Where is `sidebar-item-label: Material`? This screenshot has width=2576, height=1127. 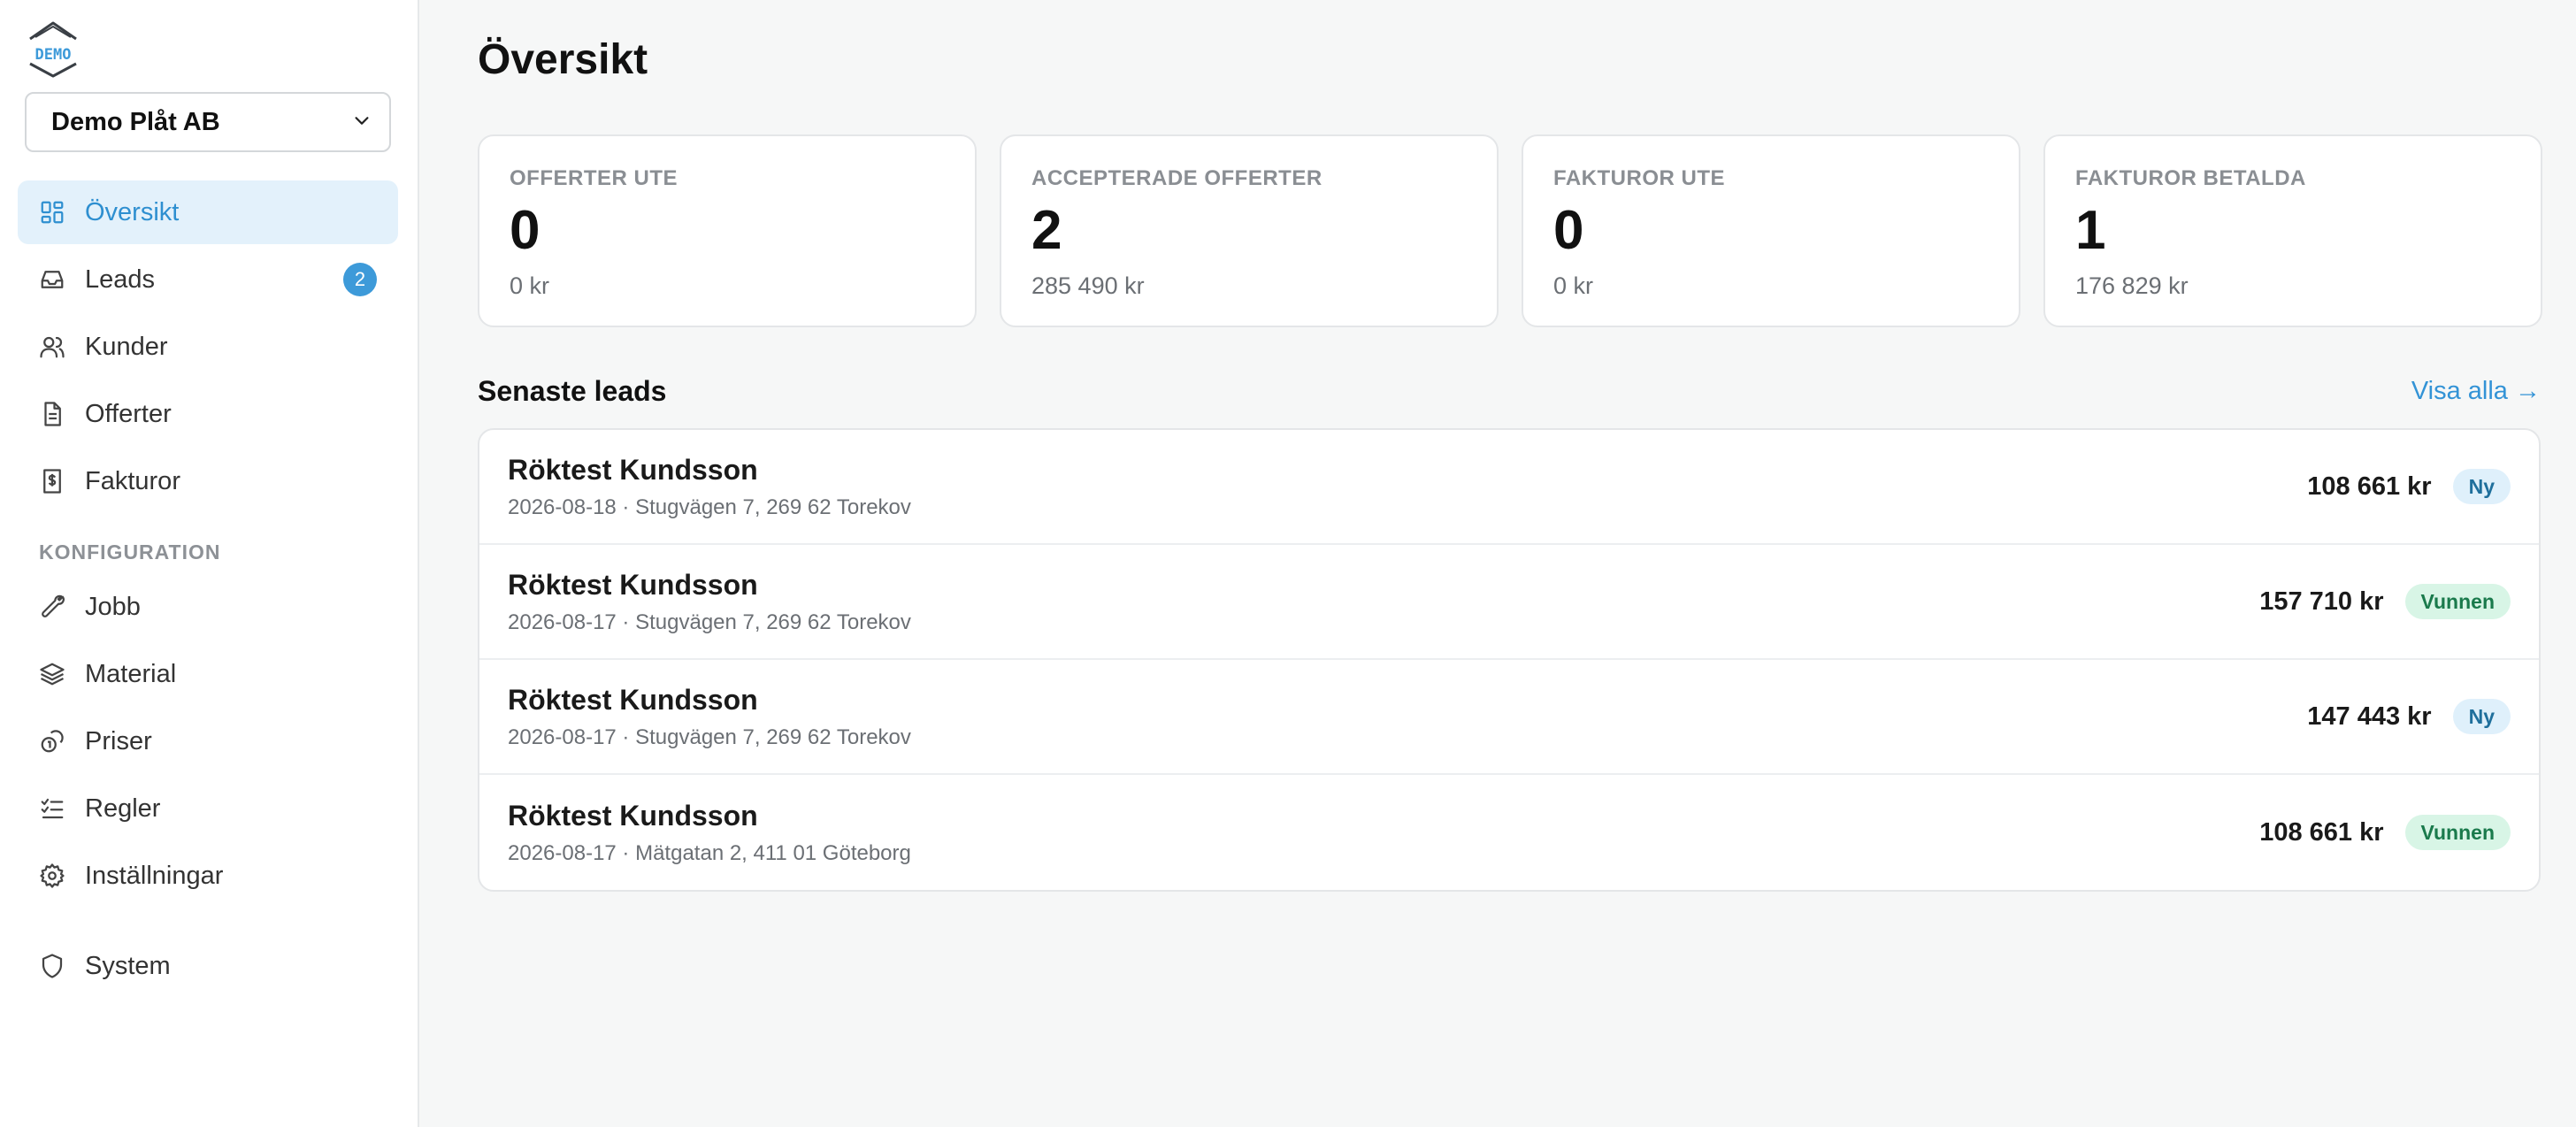
sidebar-item-label: Material is located at coordinates (131, 673).